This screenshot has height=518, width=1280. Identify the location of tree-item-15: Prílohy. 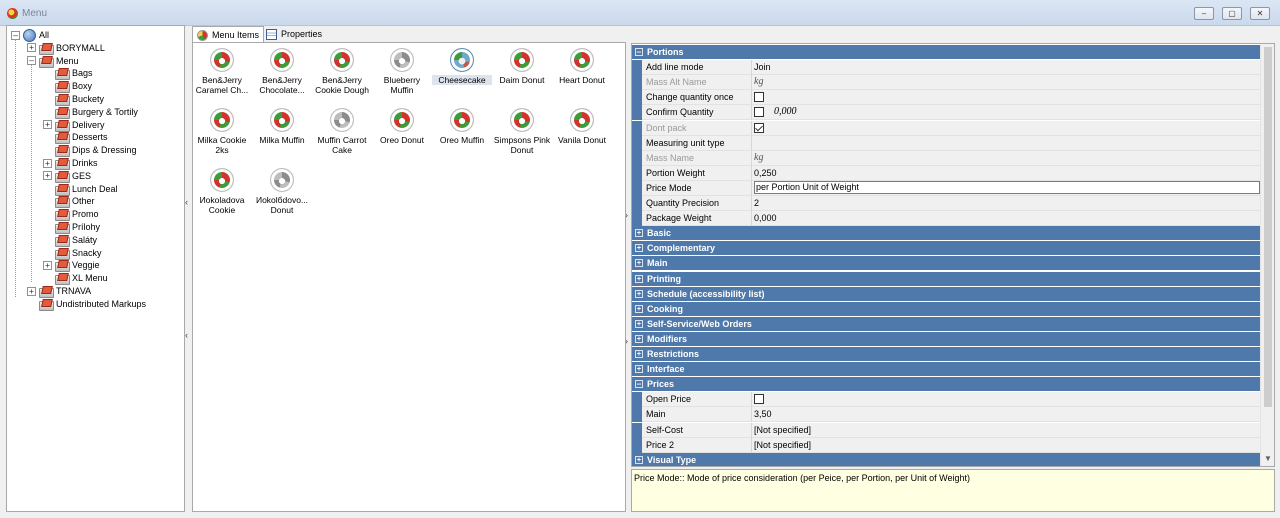
(71, 227).